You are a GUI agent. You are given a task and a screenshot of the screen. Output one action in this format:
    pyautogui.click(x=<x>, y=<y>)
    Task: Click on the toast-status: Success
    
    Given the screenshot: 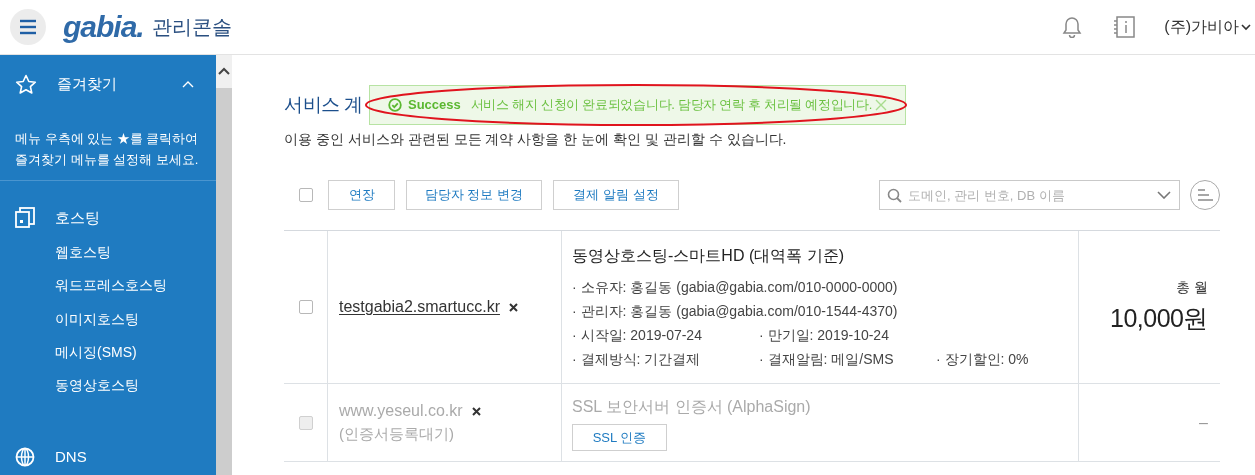 What is the action you would take?
    pyautogui.click(x=434, y=105)
    